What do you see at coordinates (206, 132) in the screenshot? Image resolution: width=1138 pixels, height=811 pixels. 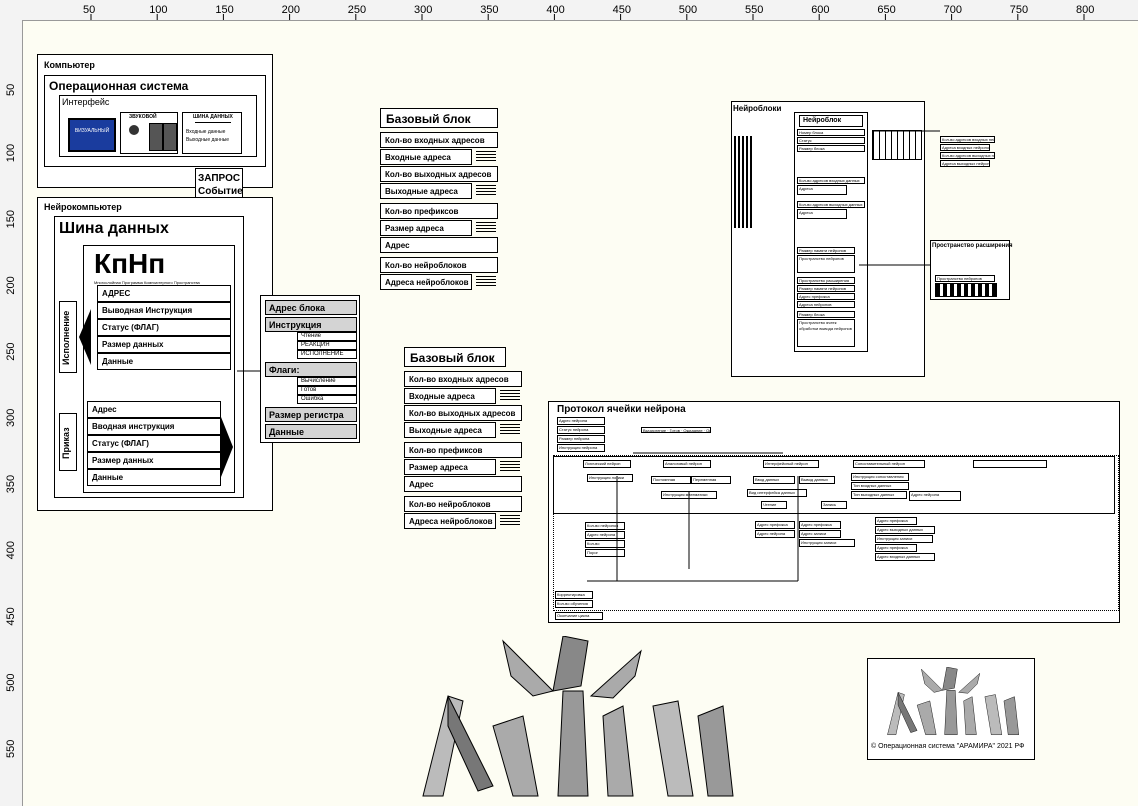 I see `bus-in-label: Входные данные` at bounding box center [206, 132].